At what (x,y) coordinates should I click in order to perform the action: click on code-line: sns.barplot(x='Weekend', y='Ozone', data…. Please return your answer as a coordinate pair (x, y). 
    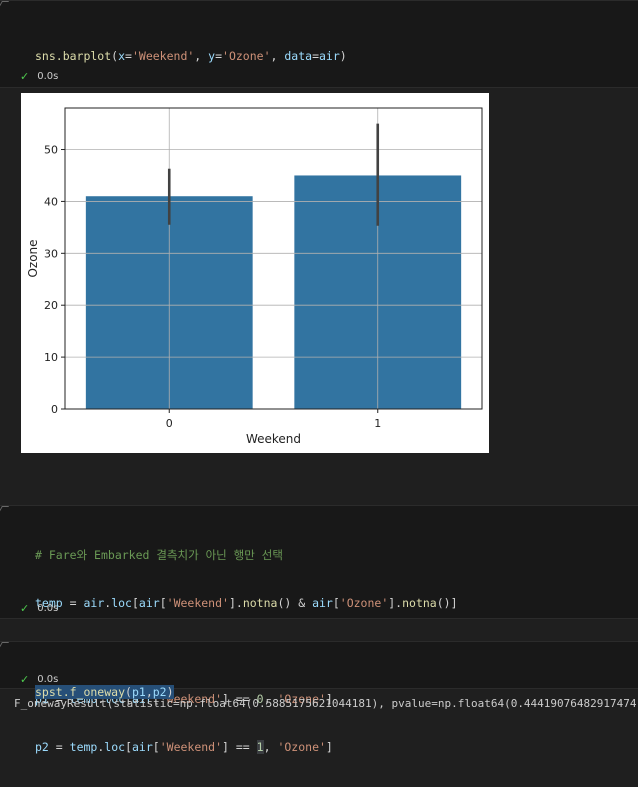
    Looking at the image, I should click on (191, 56).